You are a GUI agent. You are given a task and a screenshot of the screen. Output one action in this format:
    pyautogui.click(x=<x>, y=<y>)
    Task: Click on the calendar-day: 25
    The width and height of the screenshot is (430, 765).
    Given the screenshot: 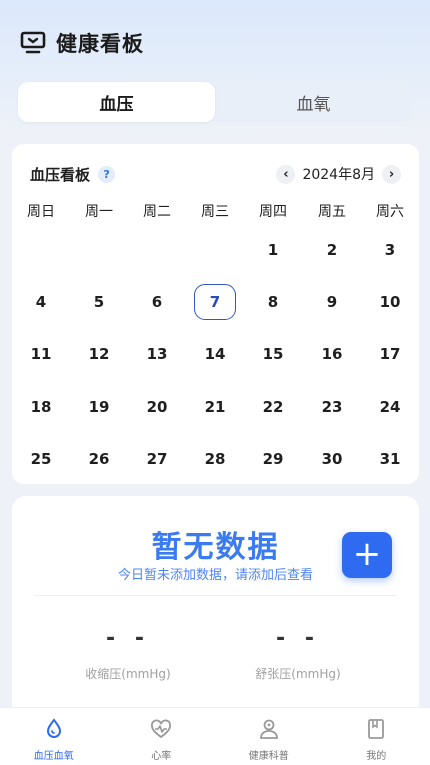 What is the action you would take?
    pyautogui.click(x=41, y=459)
    